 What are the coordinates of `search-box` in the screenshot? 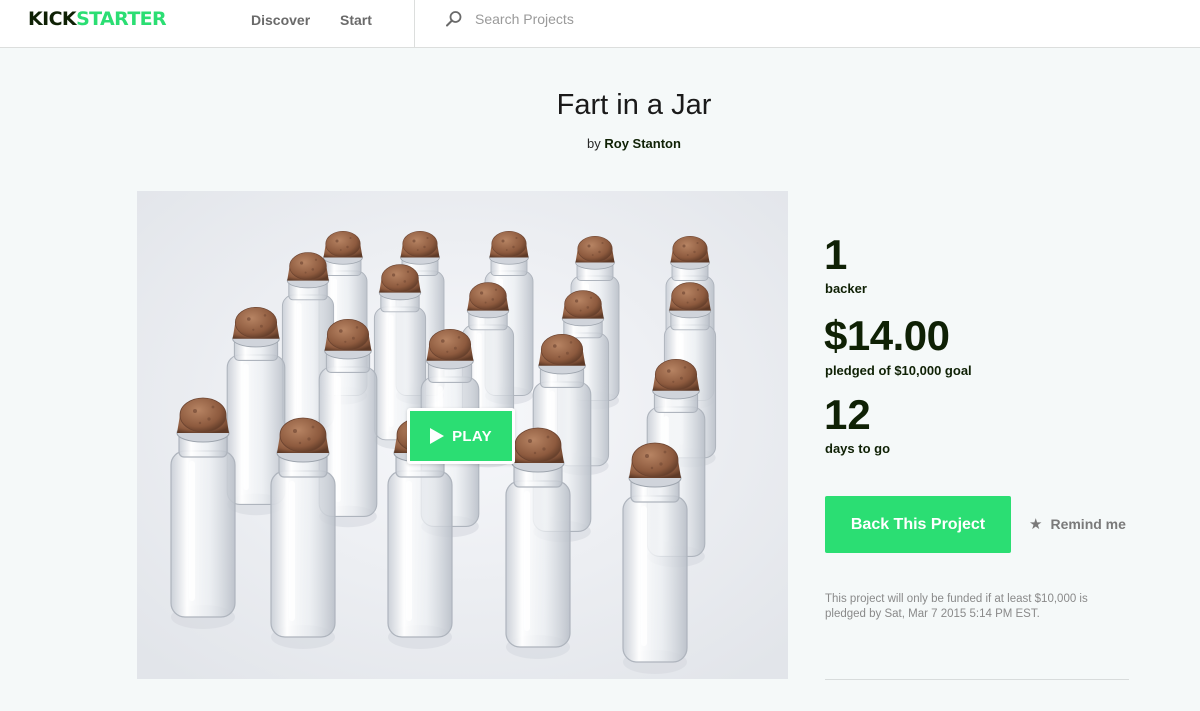 It's located at (615, 23).